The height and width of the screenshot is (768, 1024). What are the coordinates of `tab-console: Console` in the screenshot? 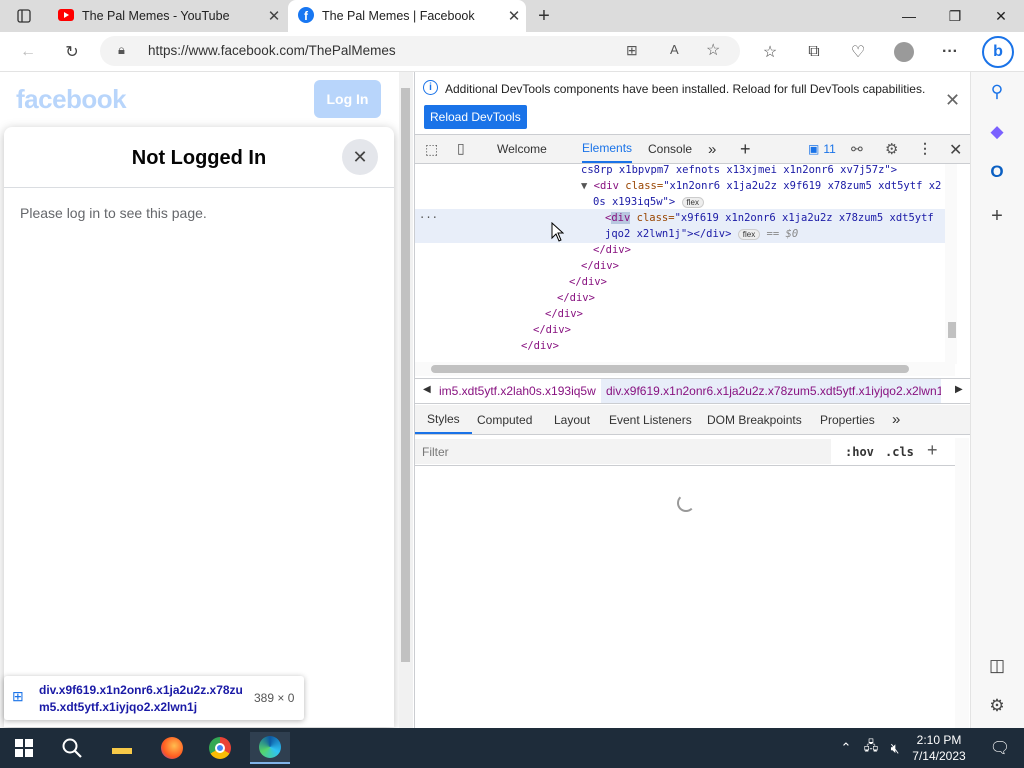 It's located at (670, 149).